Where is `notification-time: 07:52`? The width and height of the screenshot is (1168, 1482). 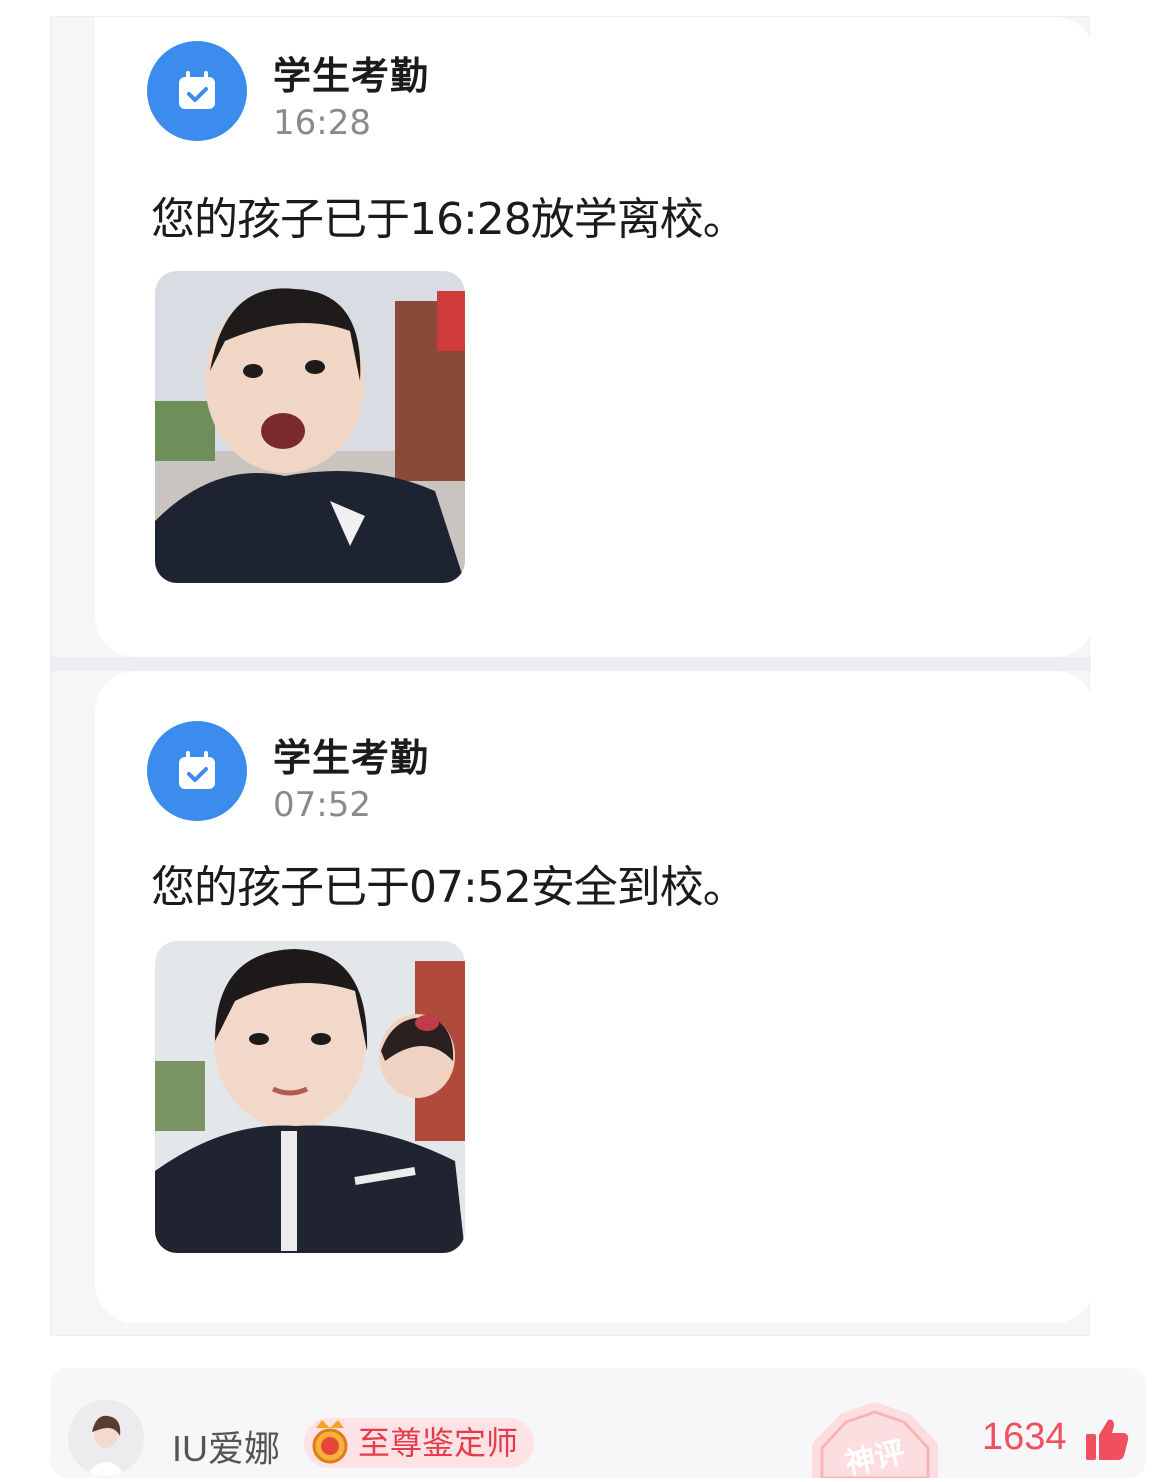 notification-time: 07:52 is located at coordinates (322, 805).